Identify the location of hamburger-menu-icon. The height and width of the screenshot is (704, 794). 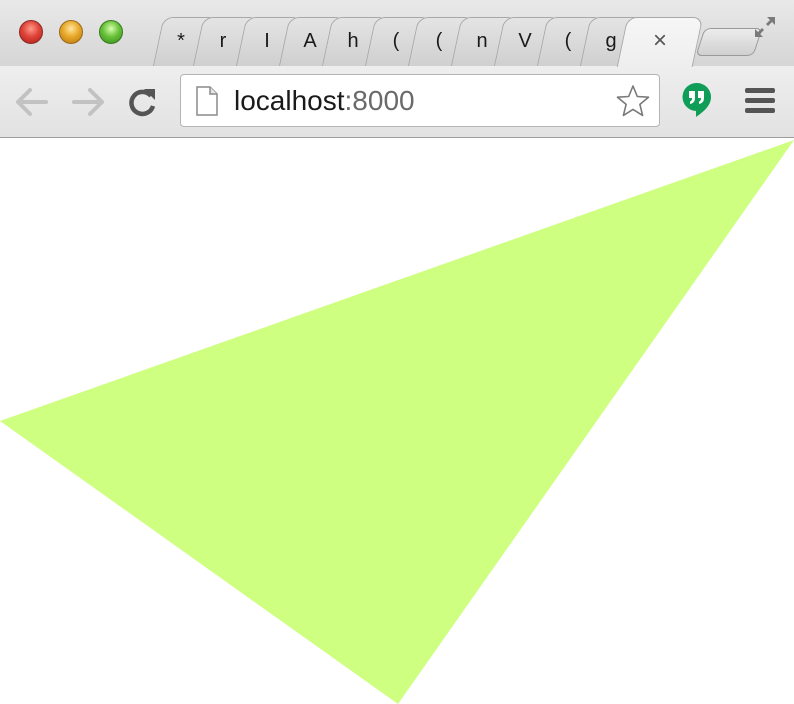
(760, 101).